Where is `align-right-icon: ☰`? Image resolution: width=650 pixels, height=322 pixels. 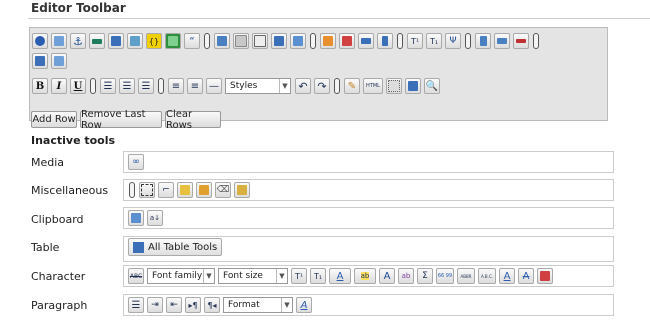
align-right-icon: ☰ is located at coordinates (146, 86).